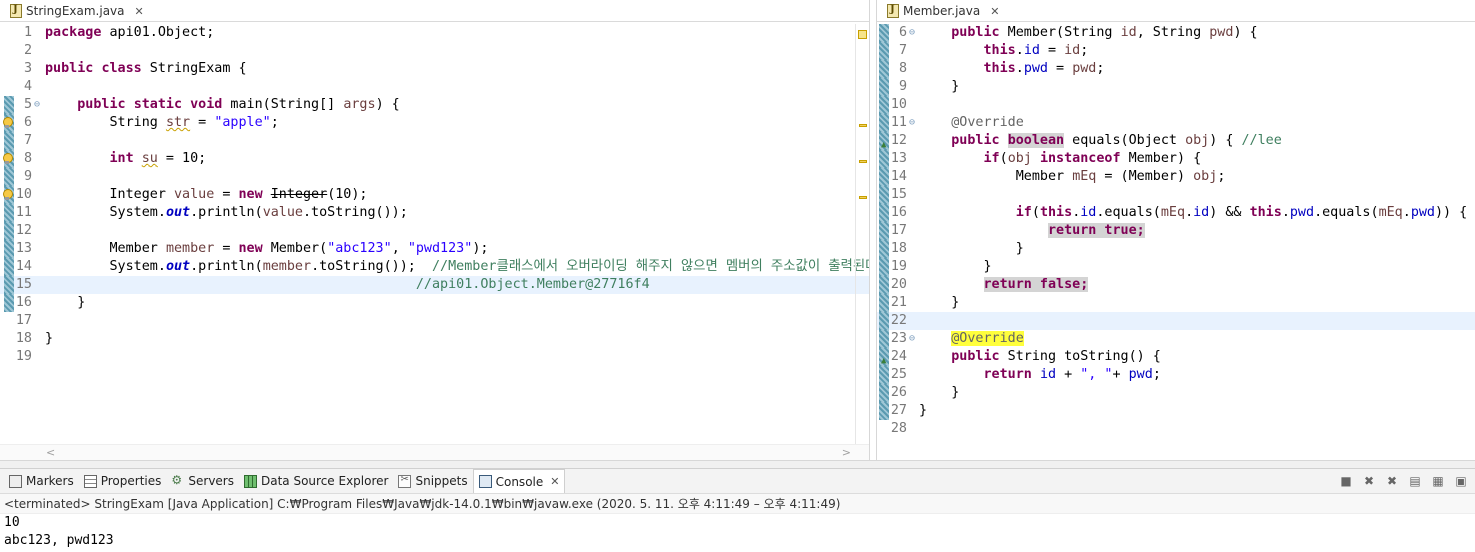 The image size is (1475, 552). Describe the element at coordinates (202, 481) in the screenshot. I see `tab-servers: Servers` at that location.